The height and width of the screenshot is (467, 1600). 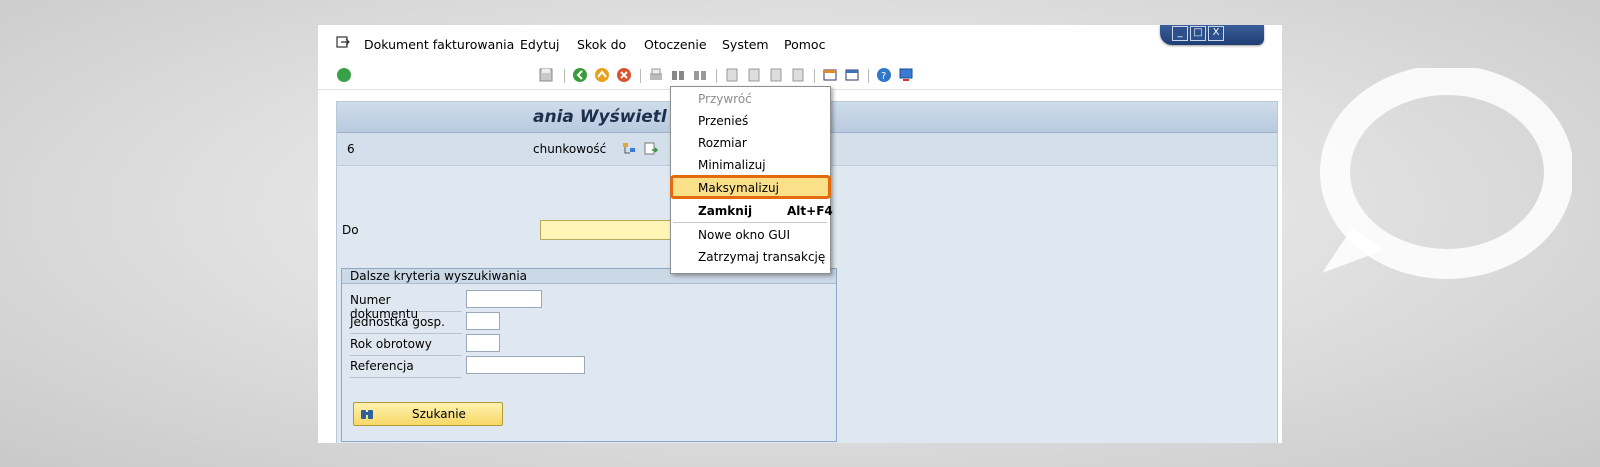 I want to click on system-menu-icon, so click(x=343, y=42).